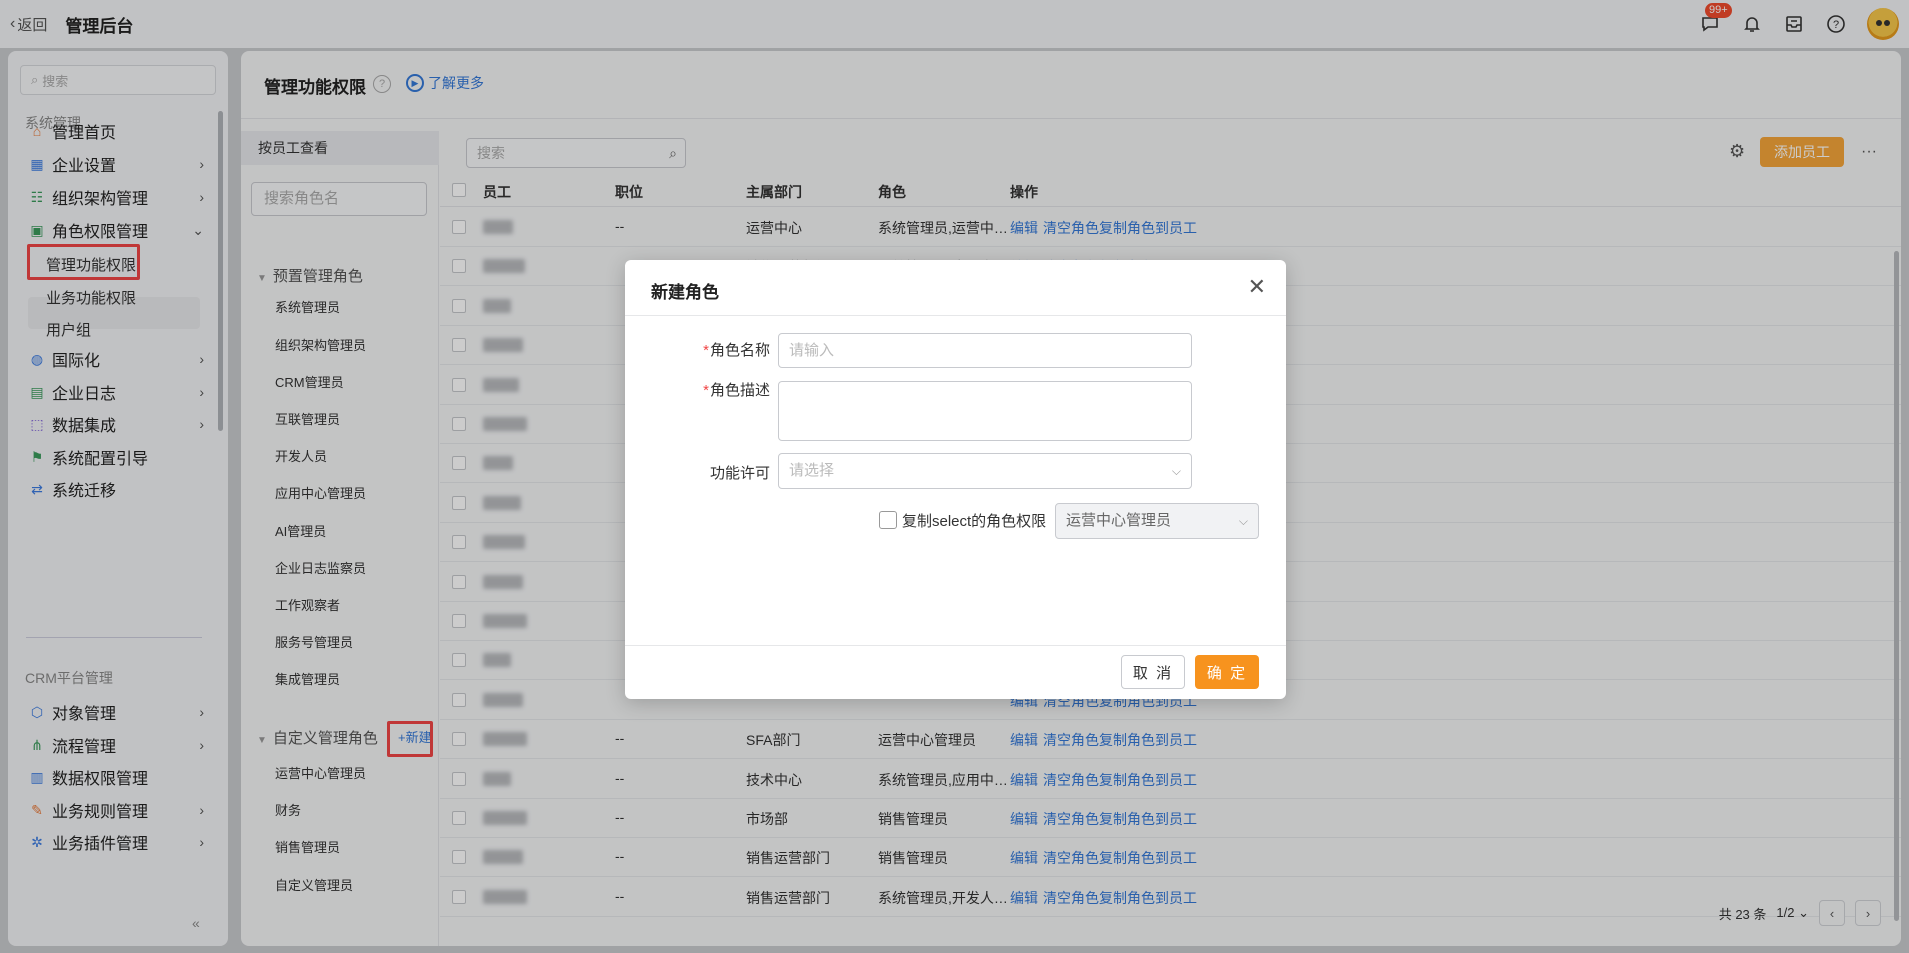 The image size is (1909, 953). I want to click on role-desc-label: *角色描述, so click(736, 390).